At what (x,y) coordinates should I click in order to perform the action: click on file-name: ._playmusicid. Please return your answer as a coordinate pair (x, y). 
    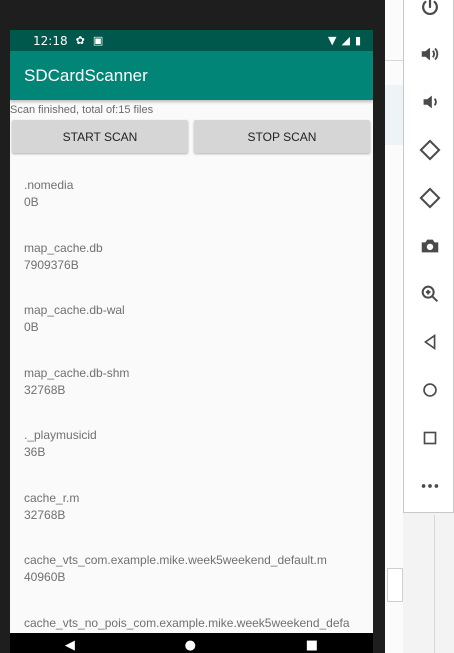
    Looking at the image, I should click on (60, 435).